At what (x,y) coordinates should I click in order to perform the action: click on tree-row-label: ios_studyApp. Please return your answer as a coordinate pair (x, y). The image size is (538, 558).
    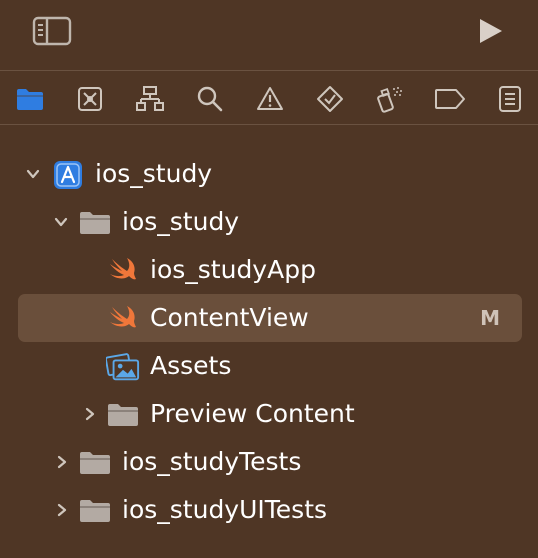
    Looking at the image, I should click on (233, 269).